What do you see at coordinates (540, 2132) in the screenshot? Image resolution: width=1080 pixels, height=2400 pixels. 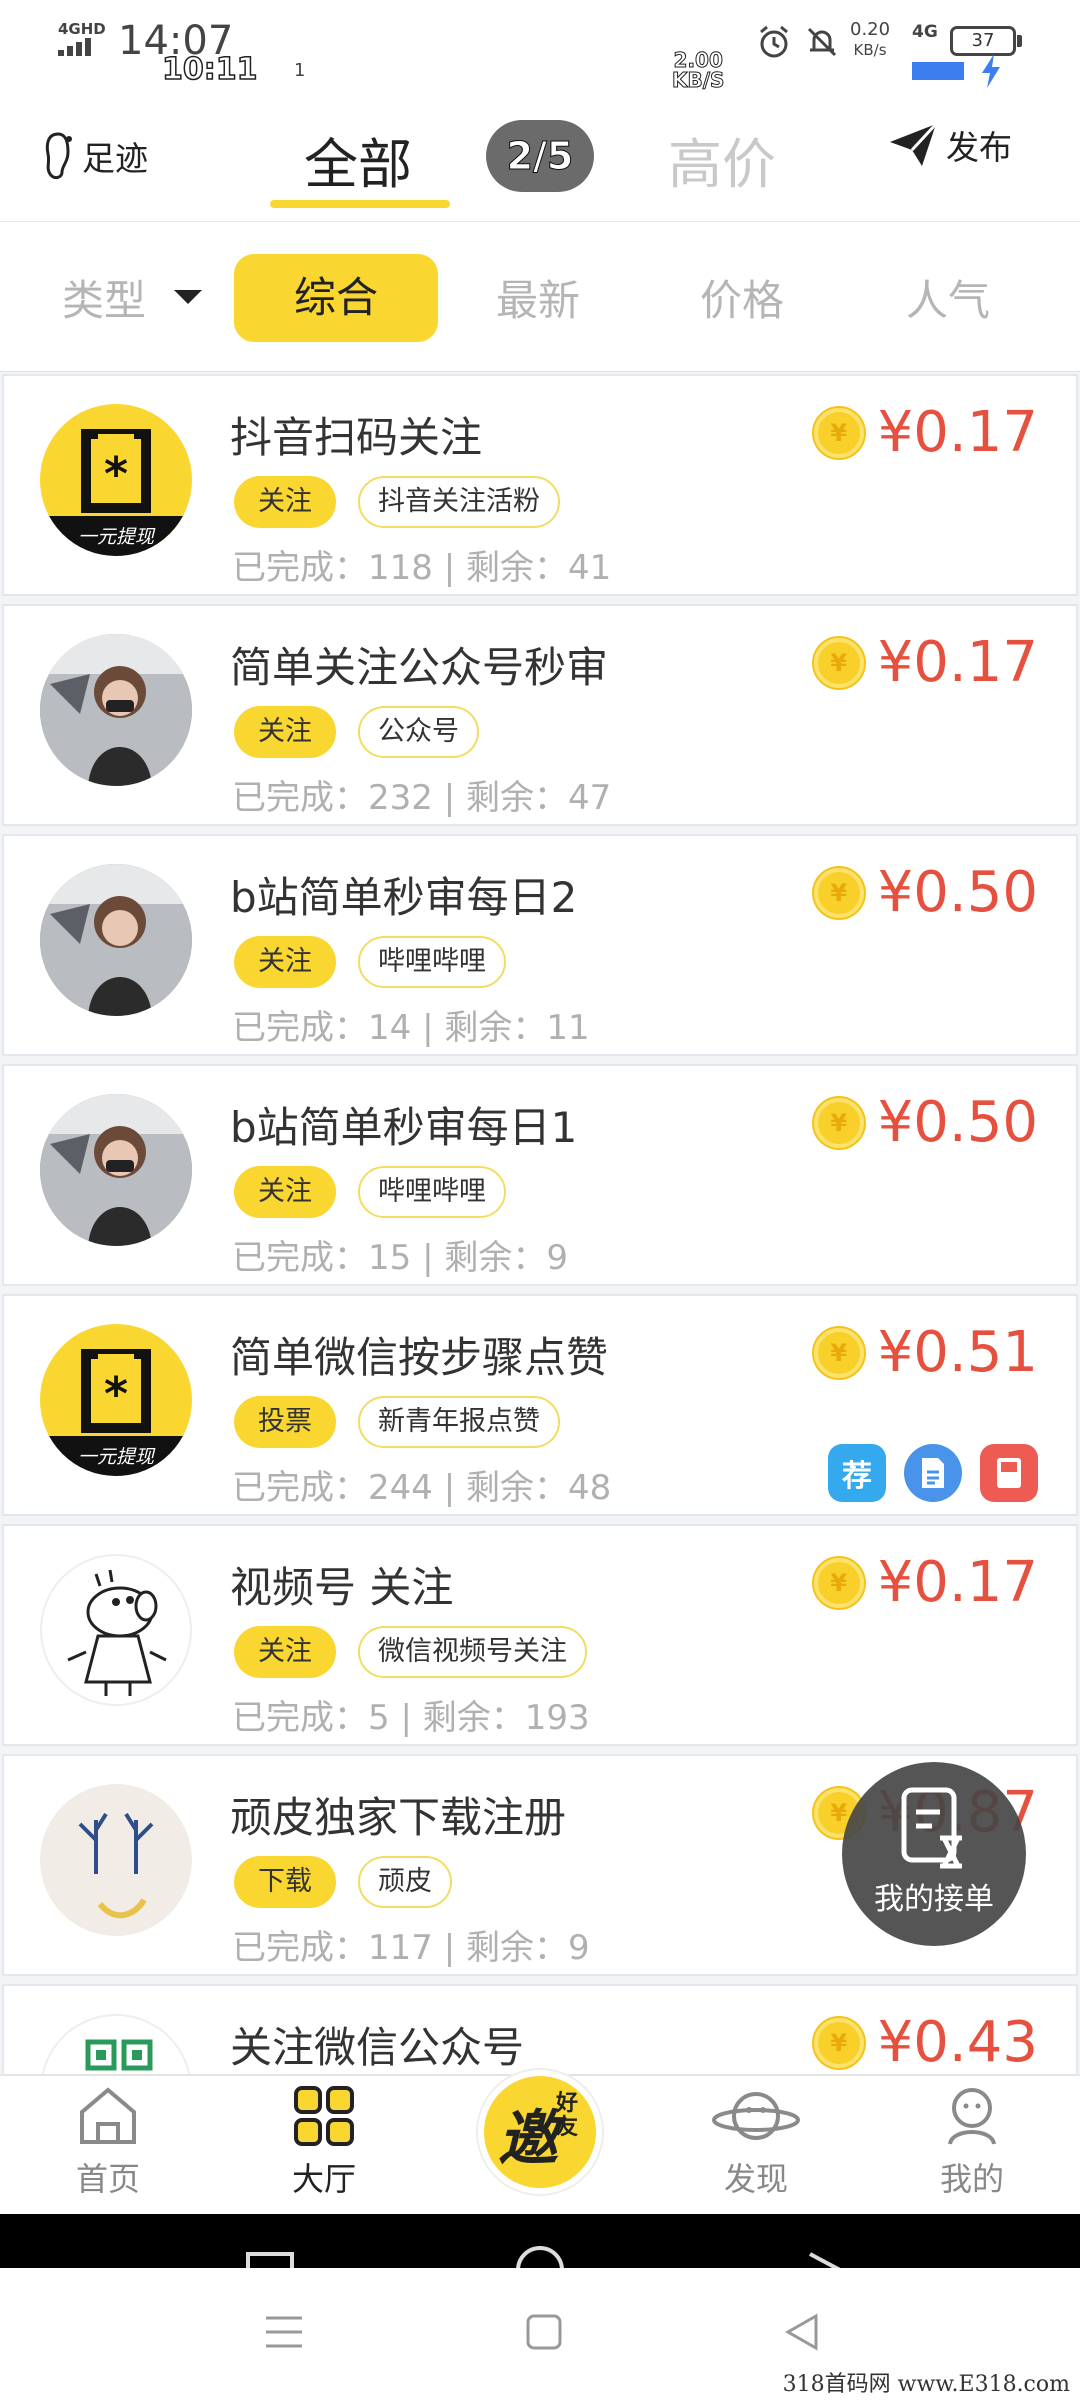 I see `invite-friends-button: 邀 好 友` at bounding box center [540, 2132].